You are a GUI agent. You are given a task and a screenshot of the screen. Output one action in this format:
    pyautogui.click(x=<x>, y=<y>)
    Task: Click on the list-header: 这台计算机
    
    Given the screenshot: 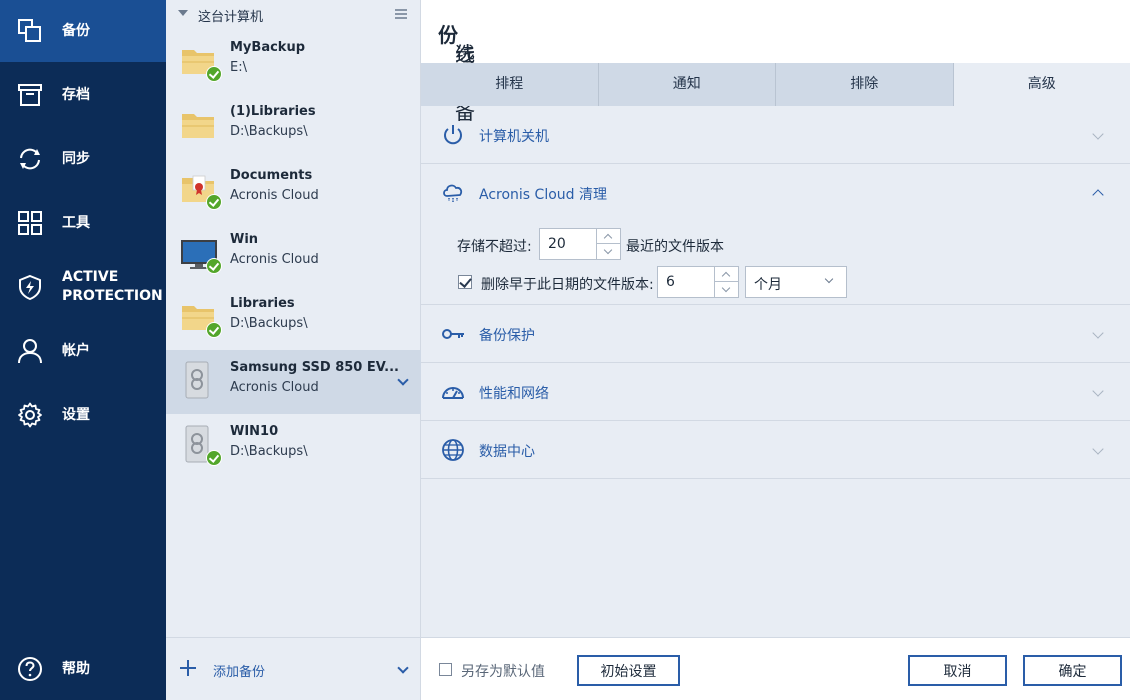 What is the action you would take?
    pyautogui.click(x=293, y=15)
    